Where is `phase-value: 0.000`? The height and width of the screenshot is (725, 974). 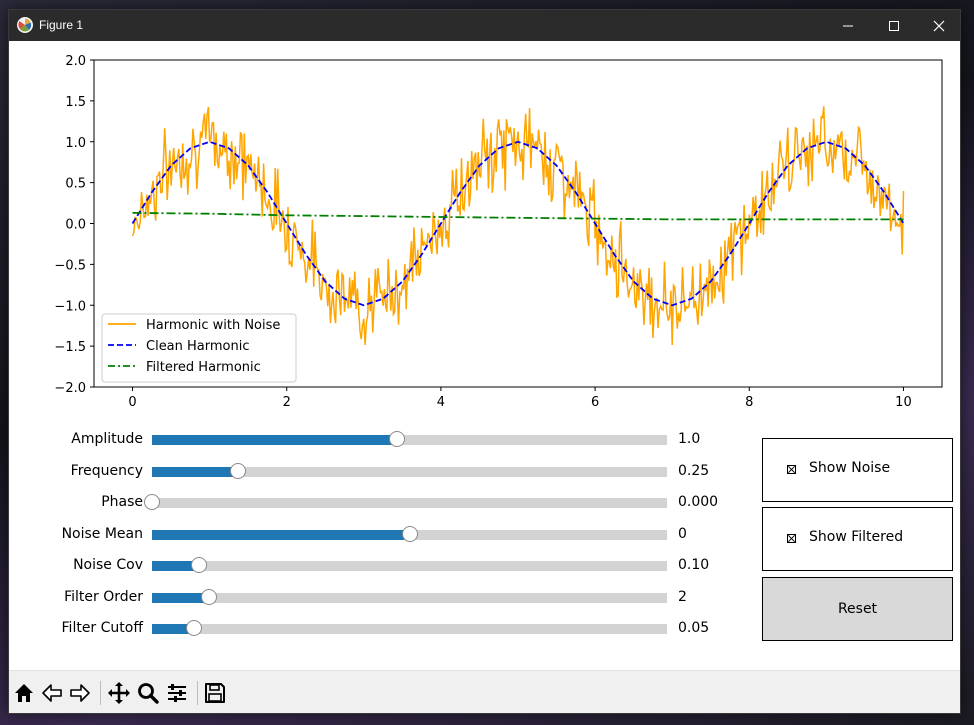 phase-value: 0.000 is located at coordinates (698, 502).